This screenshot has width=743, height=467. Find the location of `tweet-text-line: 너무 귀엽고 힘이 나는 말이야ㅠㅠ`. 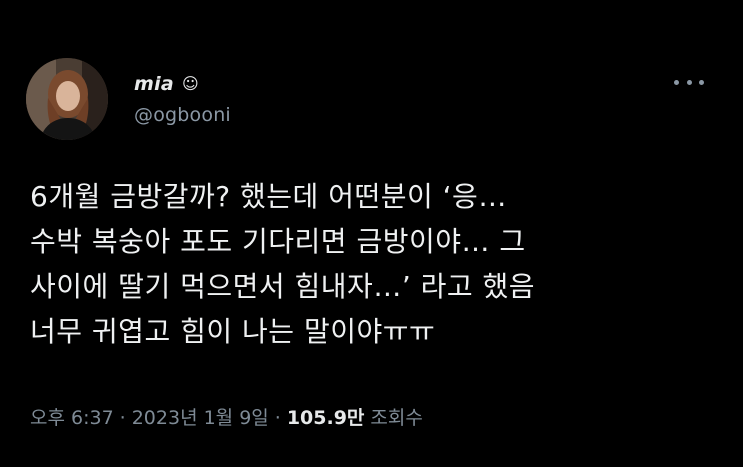

tweet-text-line: 너무 귀엽고 힘이 나는 말이야ㅠㅠ is located at coordinates (233, 331).